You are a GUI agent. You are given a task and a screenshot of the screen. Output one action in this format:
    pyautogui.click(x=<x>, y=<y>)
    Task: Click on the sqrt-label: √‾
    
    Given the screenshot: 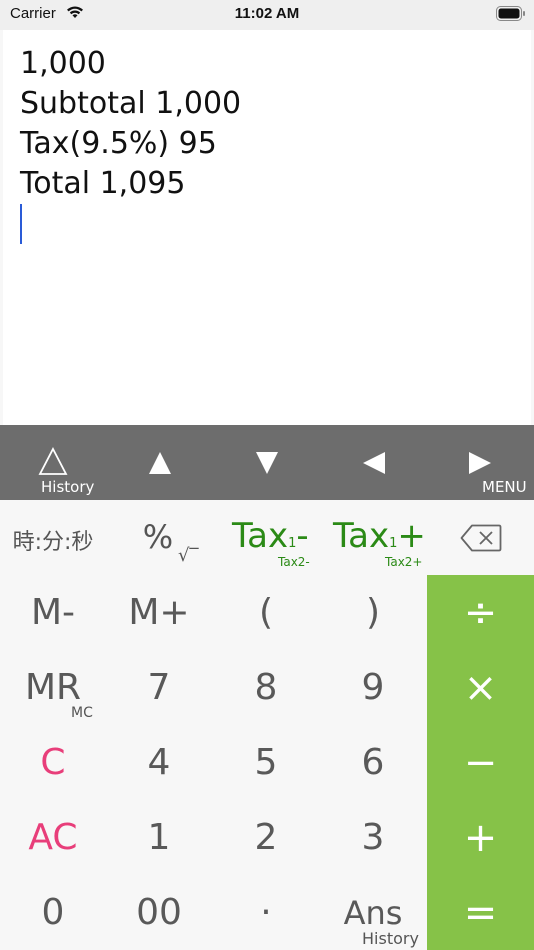 What is the action you would take?
    pyautogui.click(x=188, y=555)
    